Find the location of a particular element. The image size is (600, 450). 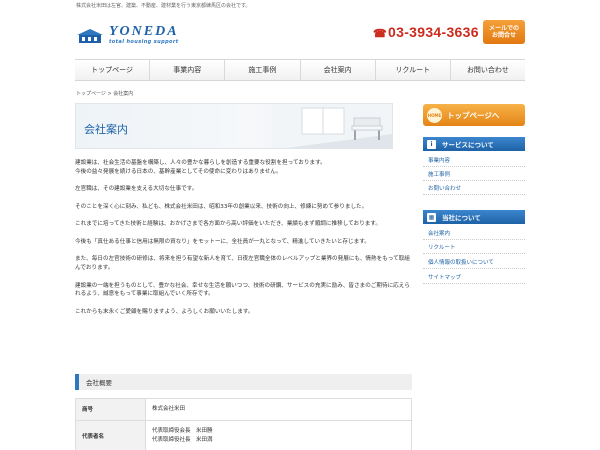

side-link-business: 事業内容 is located at coordinates (474, 160).